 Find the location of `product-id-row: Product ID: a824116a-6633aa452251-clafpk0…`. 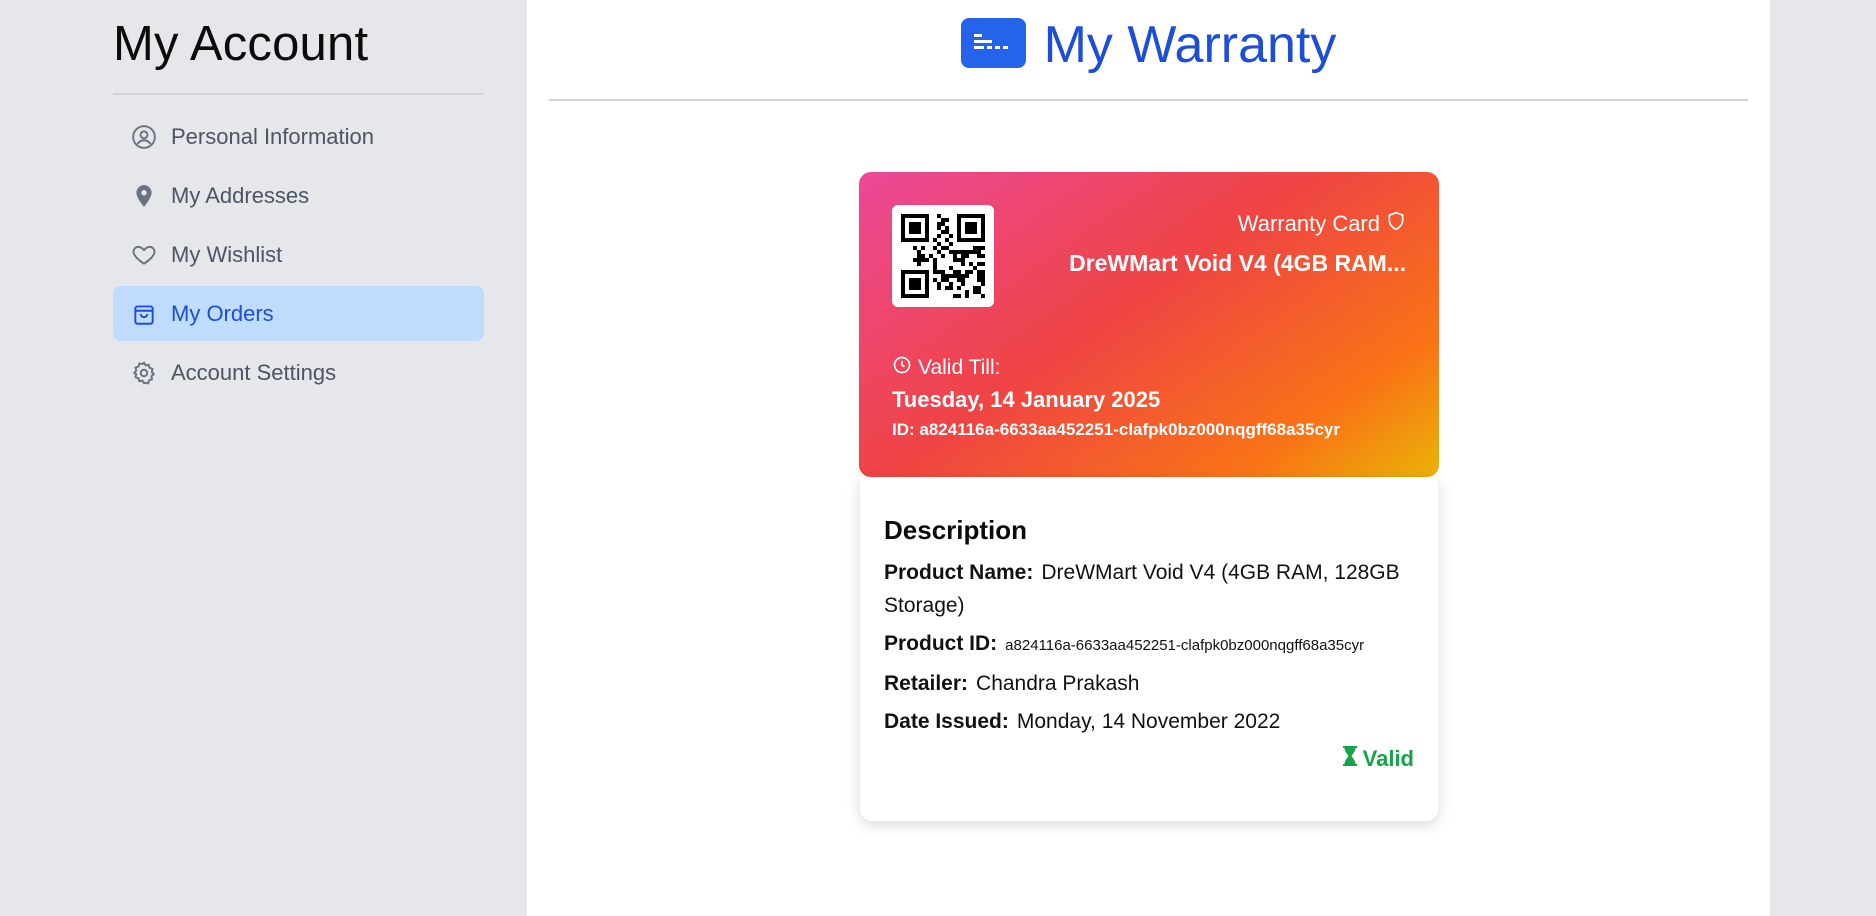

product-id-row: Product ID: a824116a-6633aa452251-clafpk0… is located at coordinates (1149, 644).